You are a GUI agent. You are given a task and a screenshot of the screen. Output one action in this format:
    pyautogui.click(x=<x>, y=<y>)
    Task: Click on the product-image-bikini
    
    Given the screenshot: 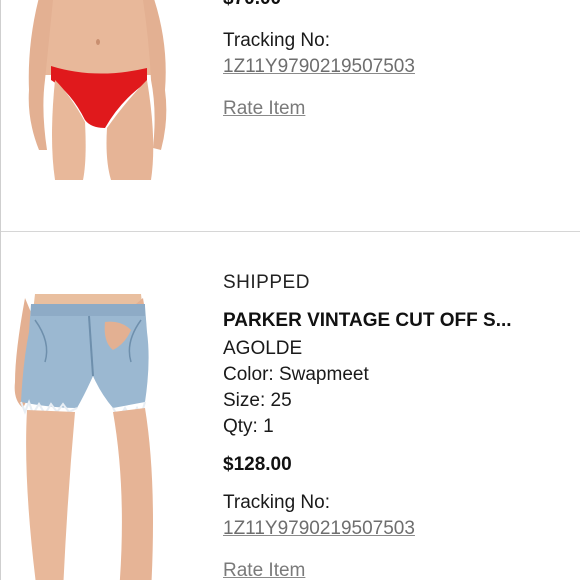 What is the action you would take?
    pyautogui.click(x=96, y=115)
    